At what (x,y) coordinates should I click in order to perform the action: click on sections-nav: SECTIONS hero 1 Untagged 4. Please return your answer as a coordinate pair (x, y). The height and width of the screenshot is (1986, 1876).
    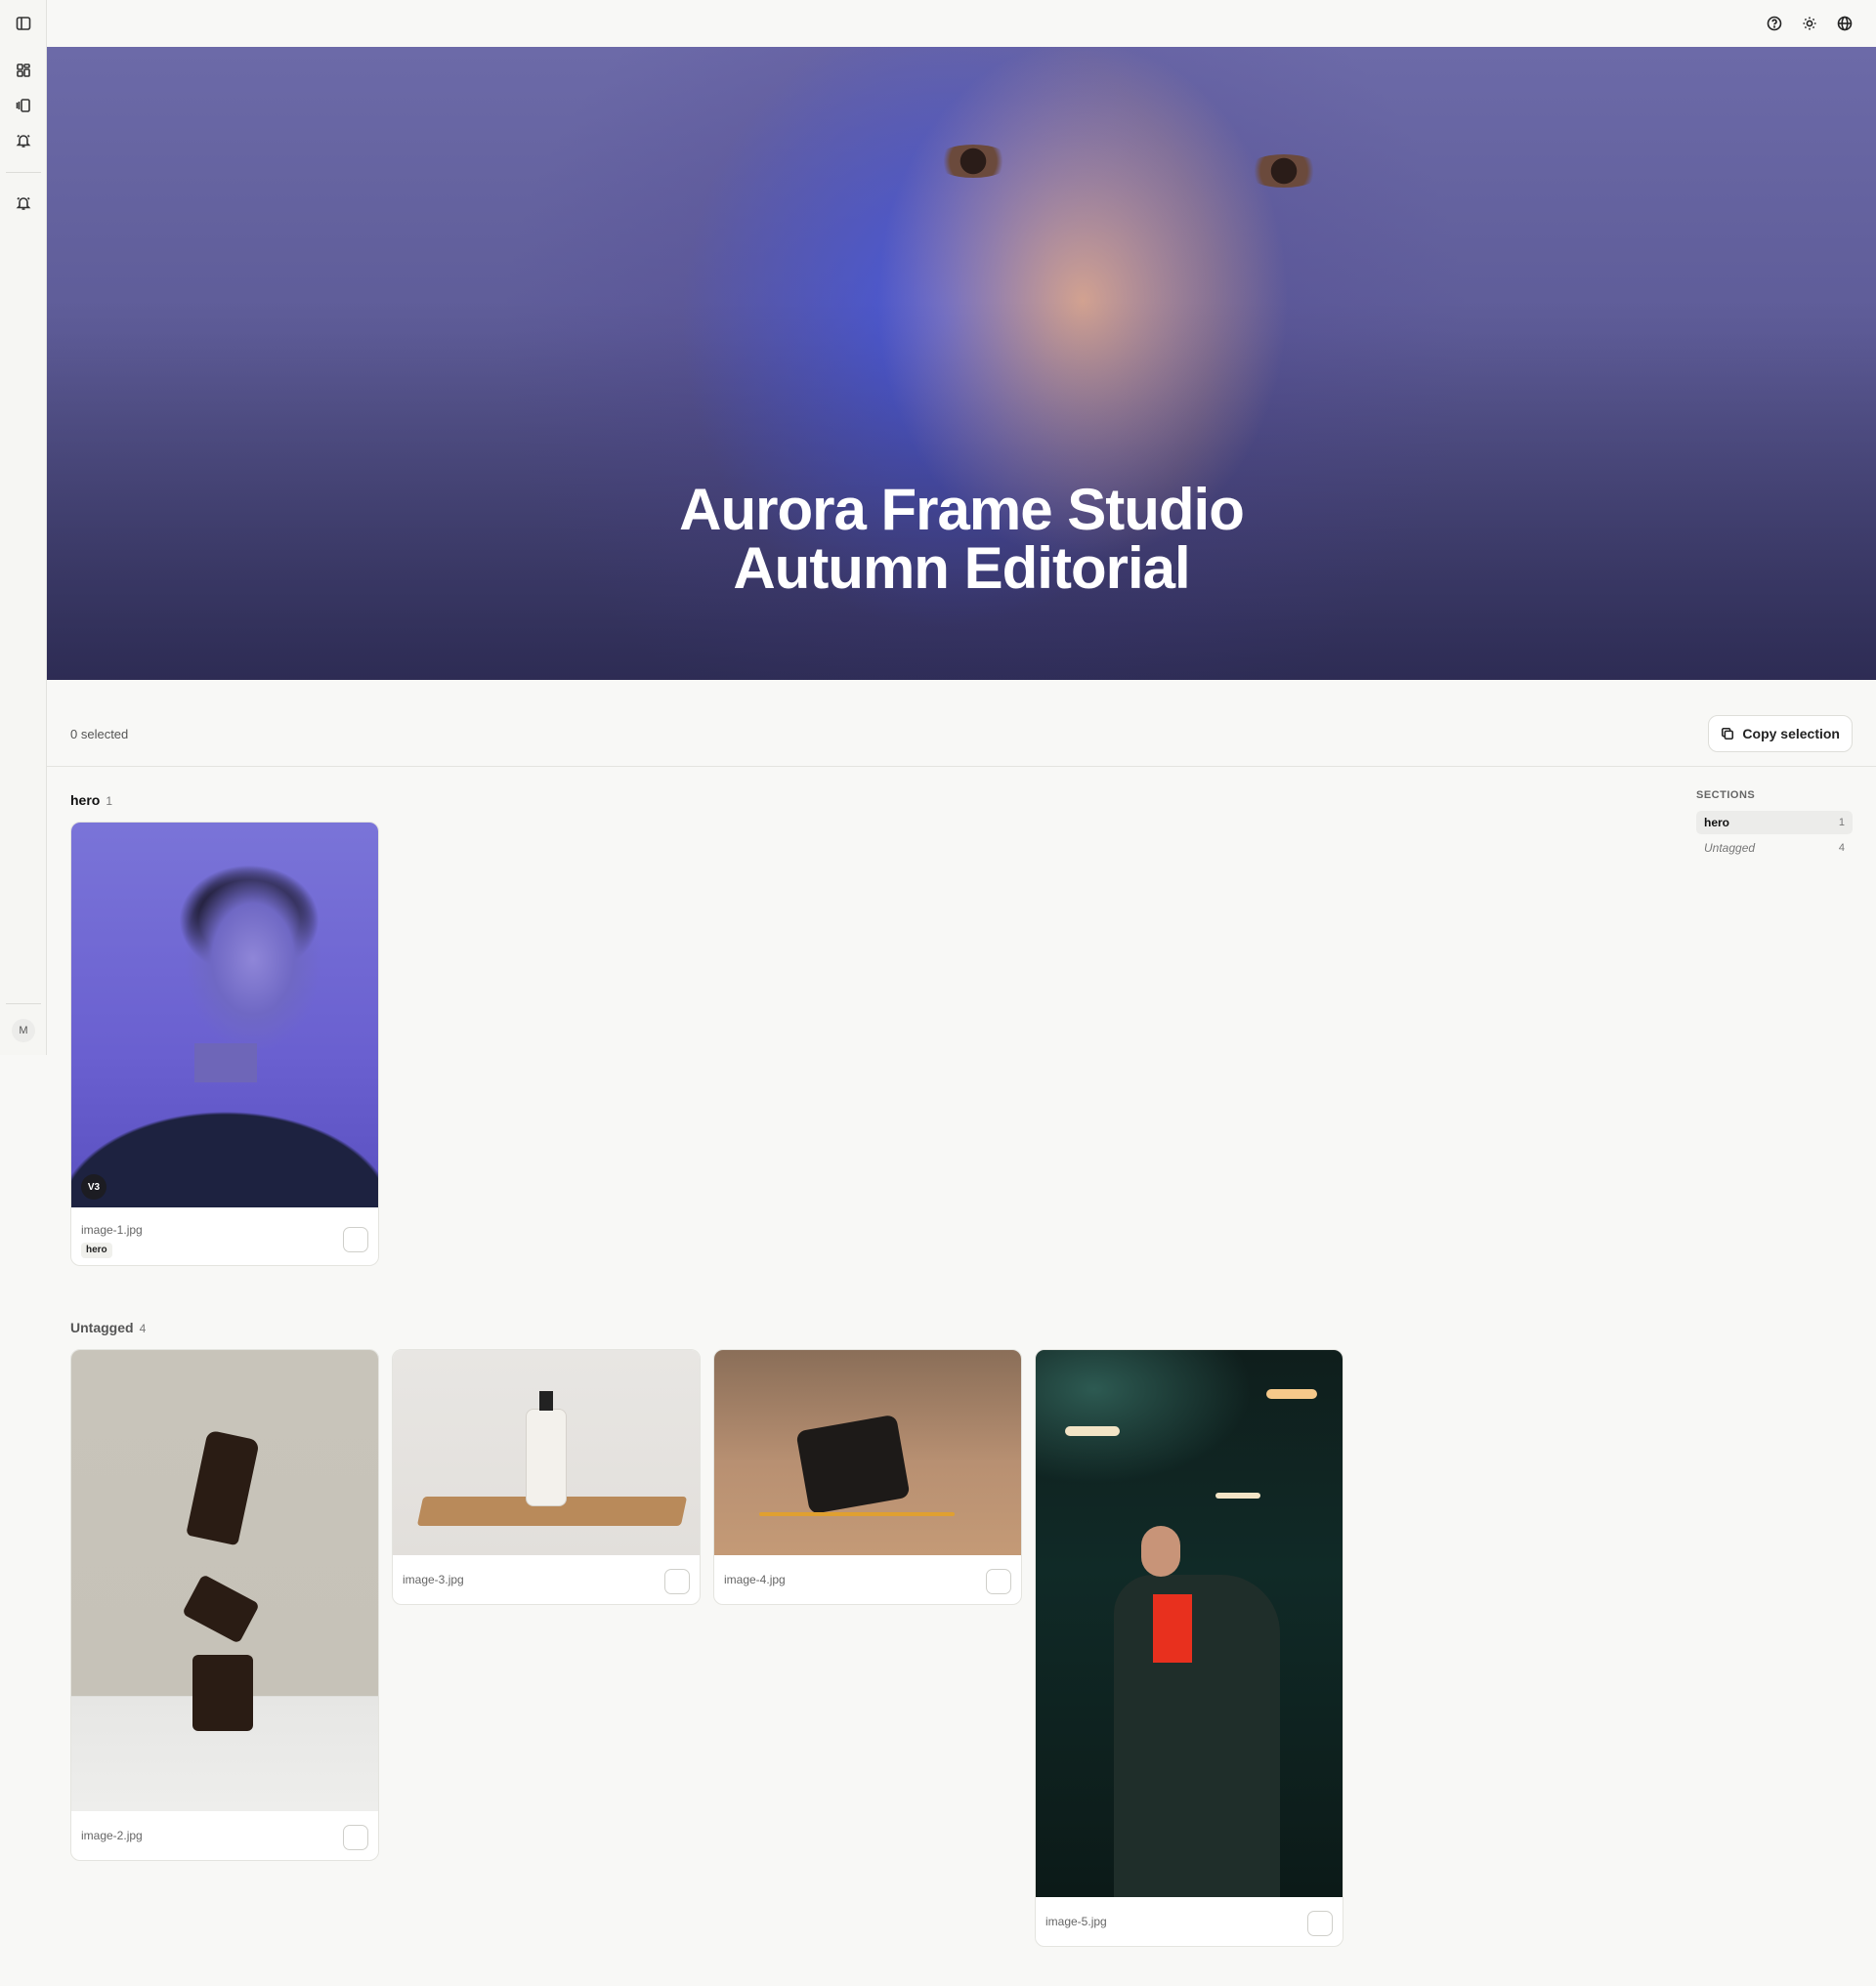
    Looking at the image, I should click on (1774, 825).